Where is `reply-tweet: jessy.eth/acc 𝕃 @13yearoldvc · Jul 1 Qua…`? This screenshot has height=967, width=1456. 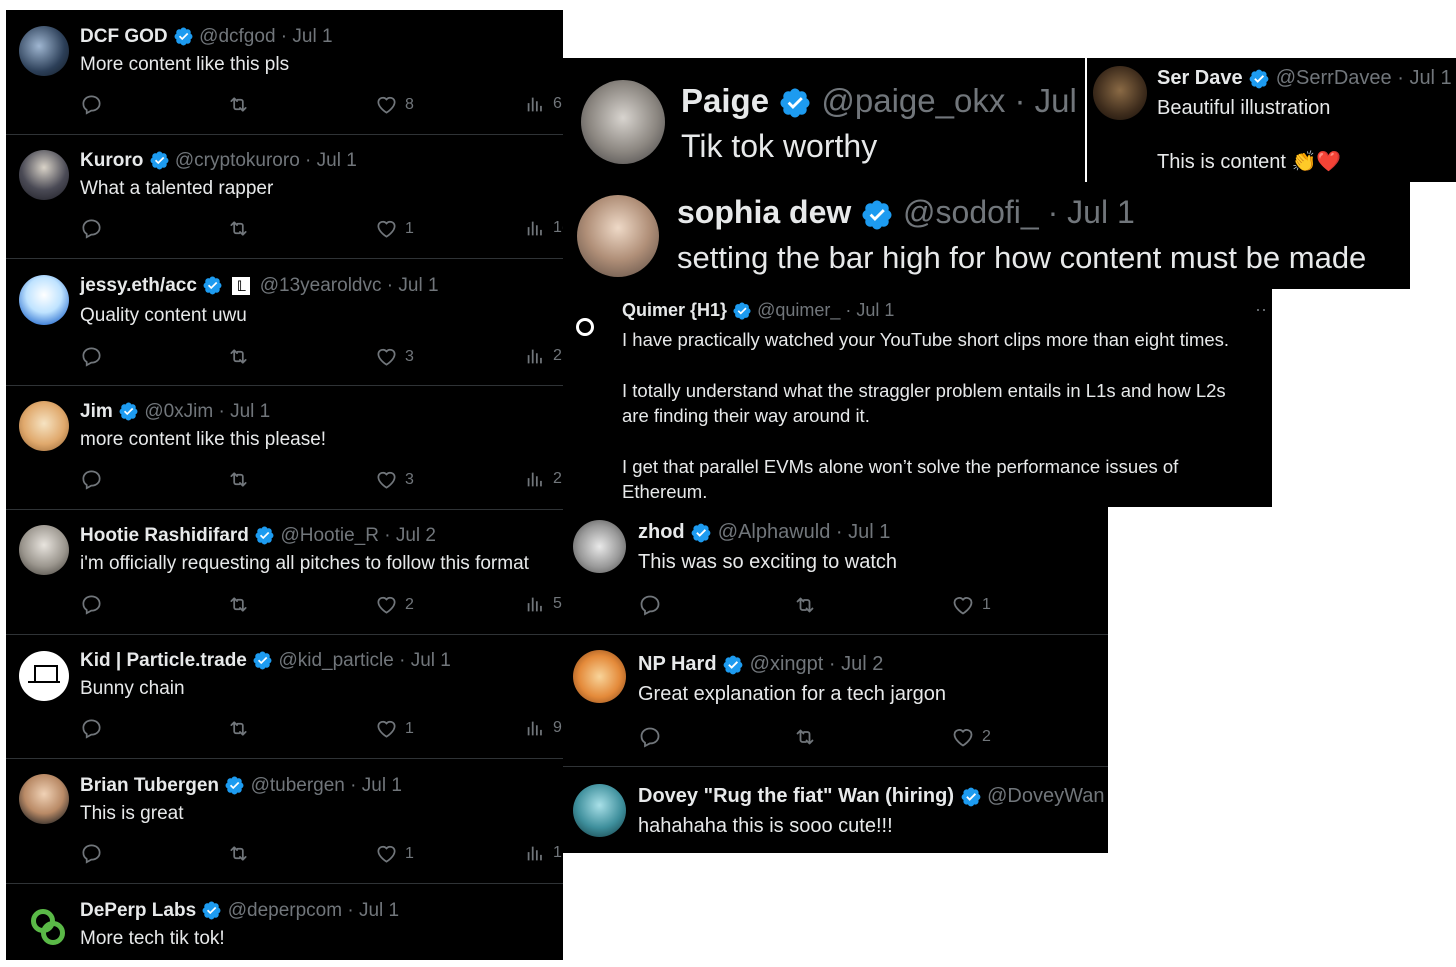
reply-tweet: jessy.eth/acc 𝕃 @13yearoldvc · Jul 1 Qua… is located at coordinates (284, 322).